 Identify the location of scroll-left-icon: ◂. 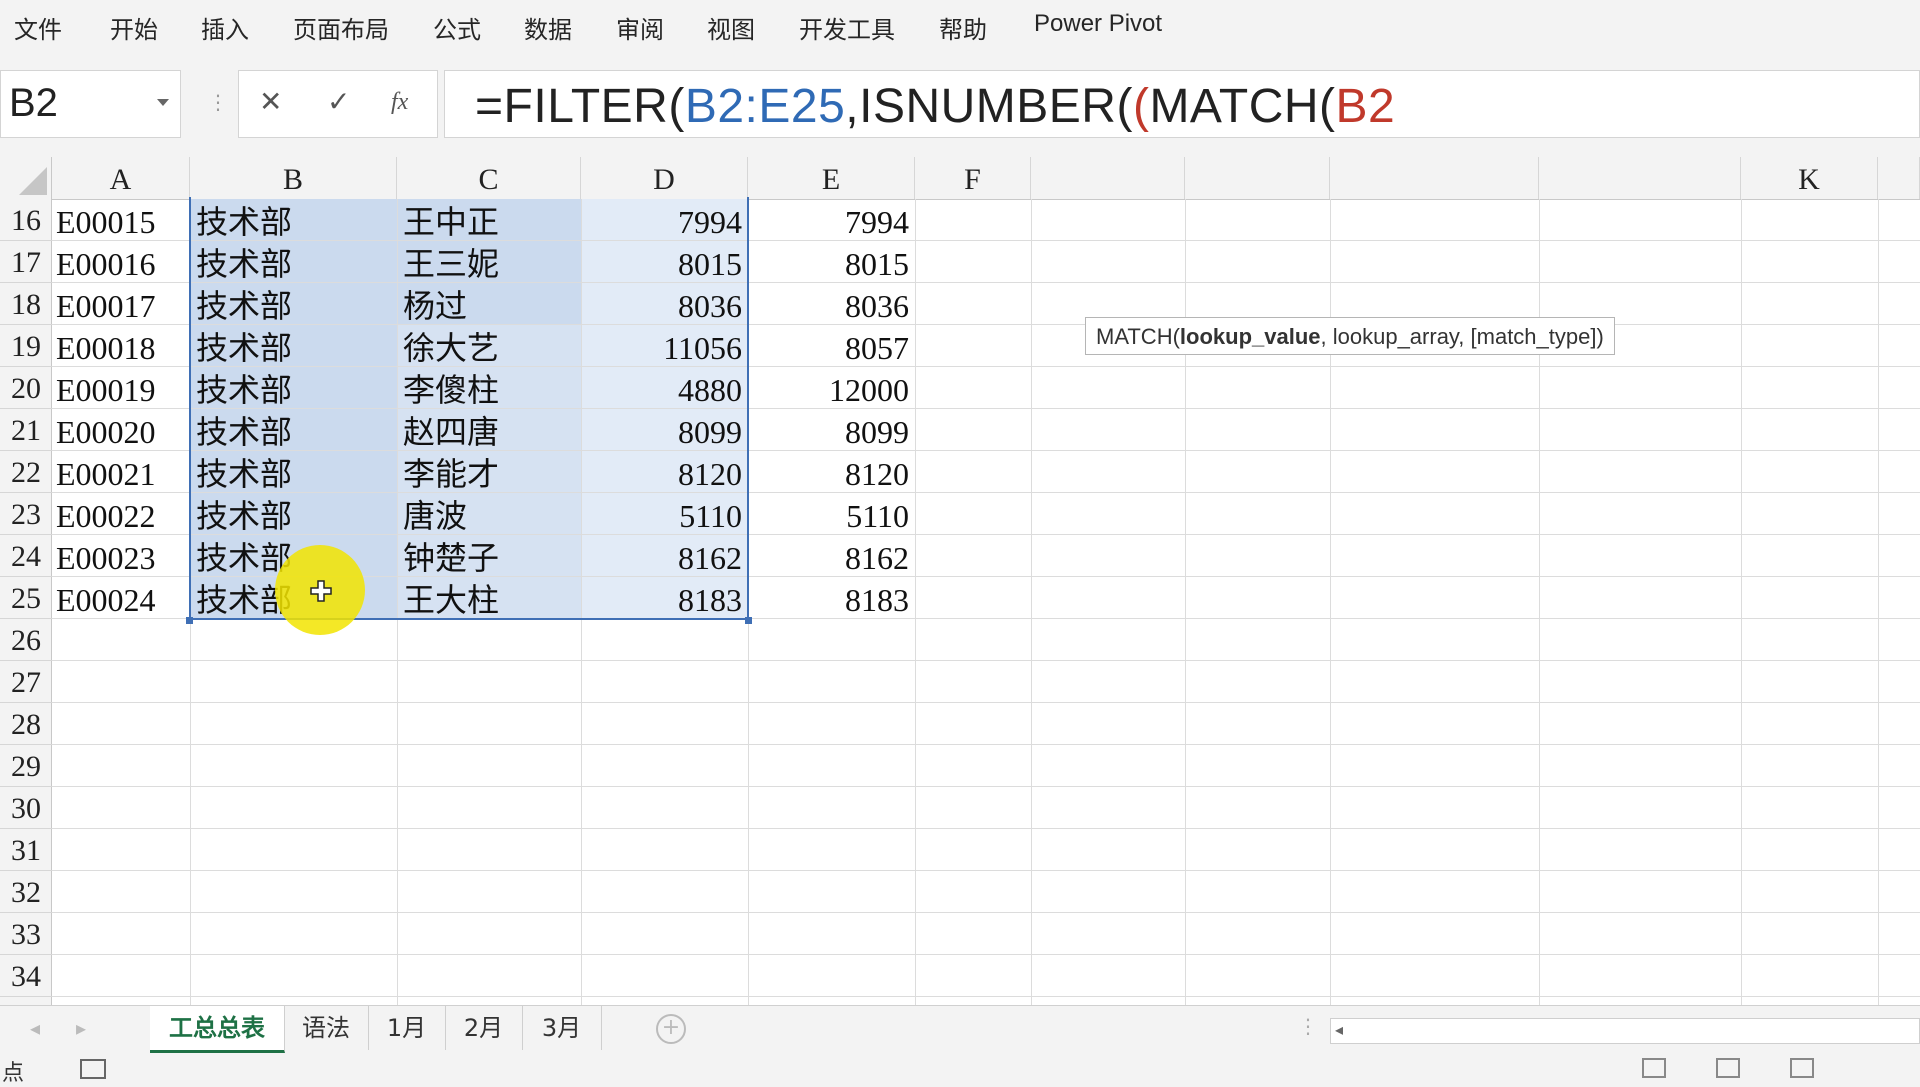
(1339, 1029).